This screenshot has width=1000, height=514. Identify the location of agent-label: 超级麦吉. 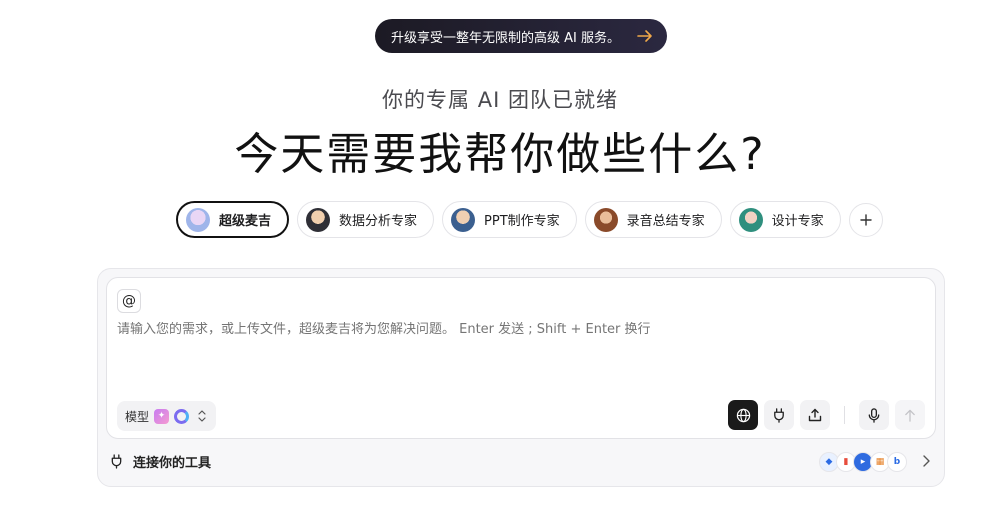
(245, 221).